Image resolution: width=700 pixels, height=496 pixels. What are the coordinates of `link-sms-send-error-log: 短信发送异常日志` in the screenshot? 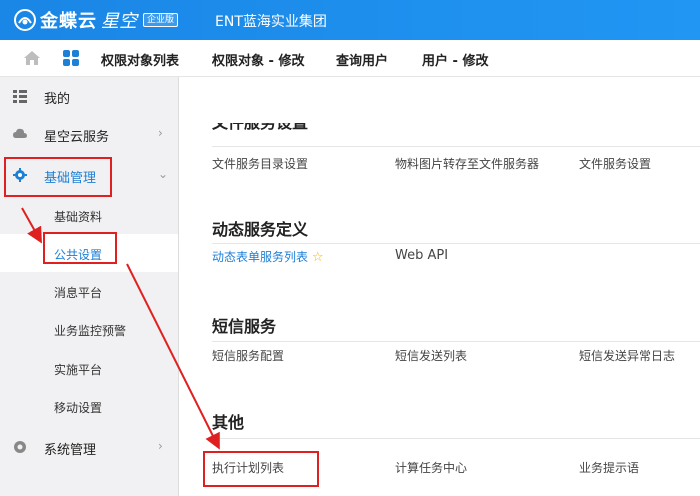 It's located at (627, 355).